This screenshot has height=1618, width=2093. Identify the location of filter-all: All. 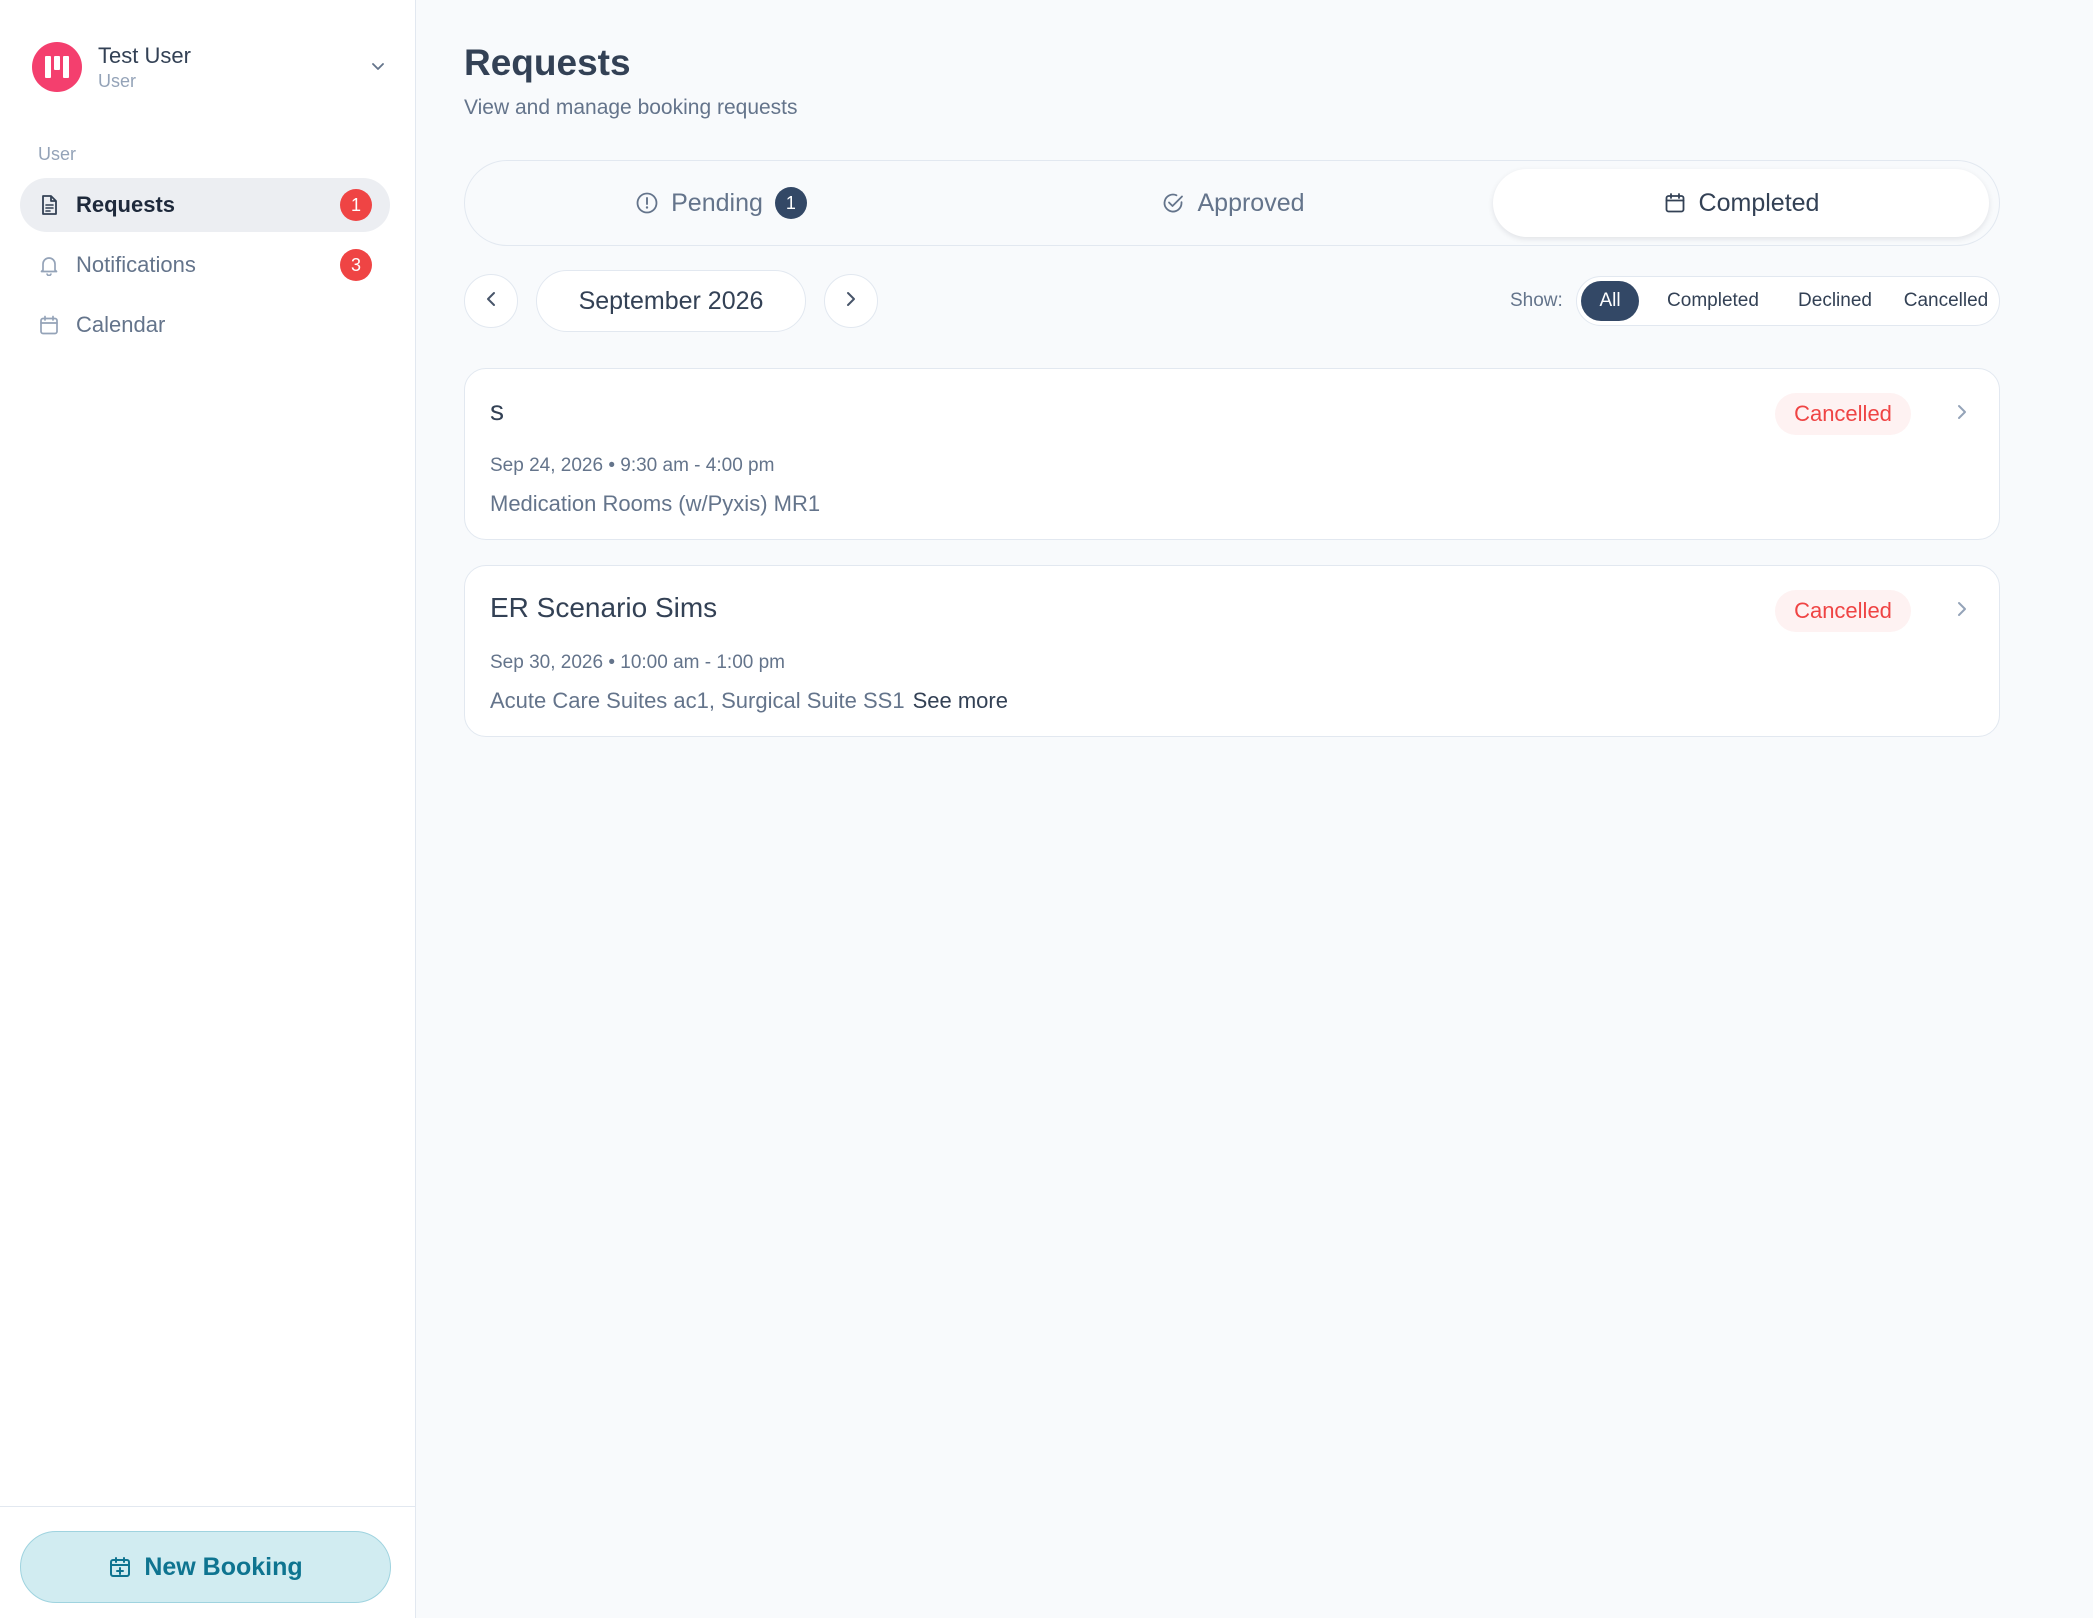
(1610, 301).